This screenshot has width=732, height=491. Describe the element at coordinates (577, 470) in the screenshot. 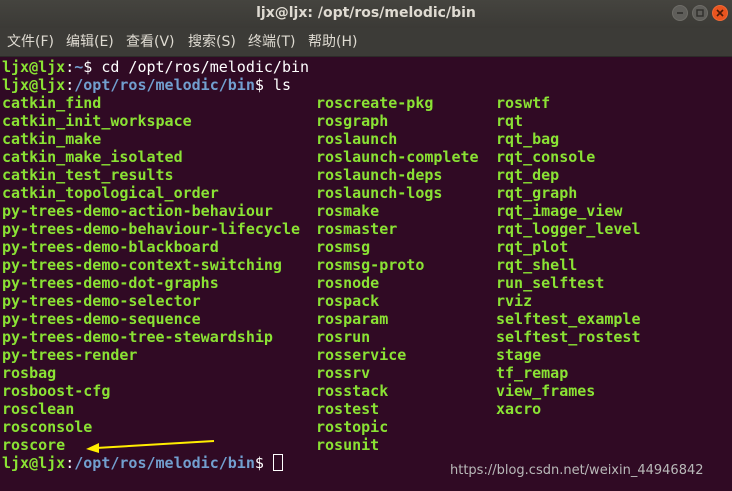

I see `watermark: https://blog.csdn.net/weixin_44946842` at that location.